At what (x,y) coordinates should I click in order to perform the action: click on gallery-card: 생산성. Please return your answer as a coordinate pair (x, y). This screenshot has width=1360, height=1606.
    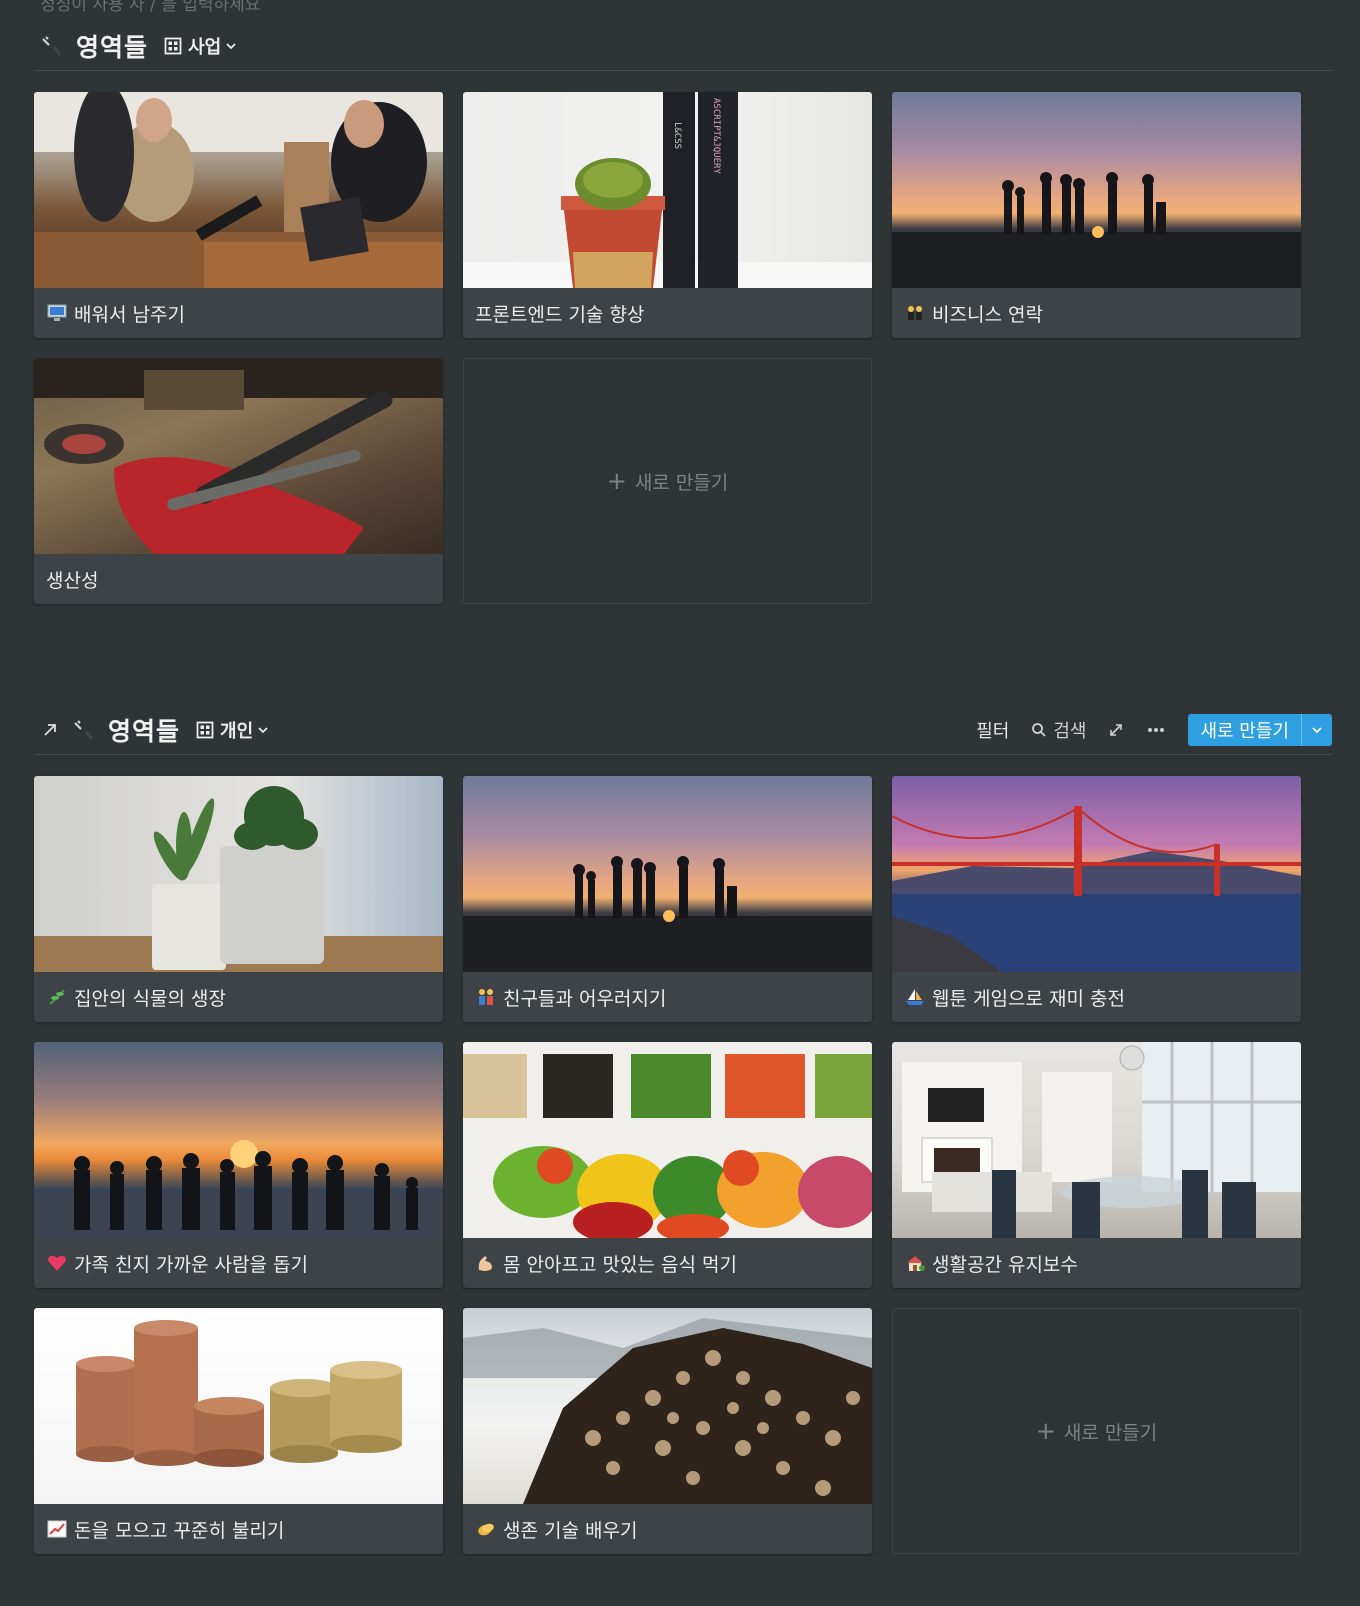
    Looking at the image, I should click on (238, 481).